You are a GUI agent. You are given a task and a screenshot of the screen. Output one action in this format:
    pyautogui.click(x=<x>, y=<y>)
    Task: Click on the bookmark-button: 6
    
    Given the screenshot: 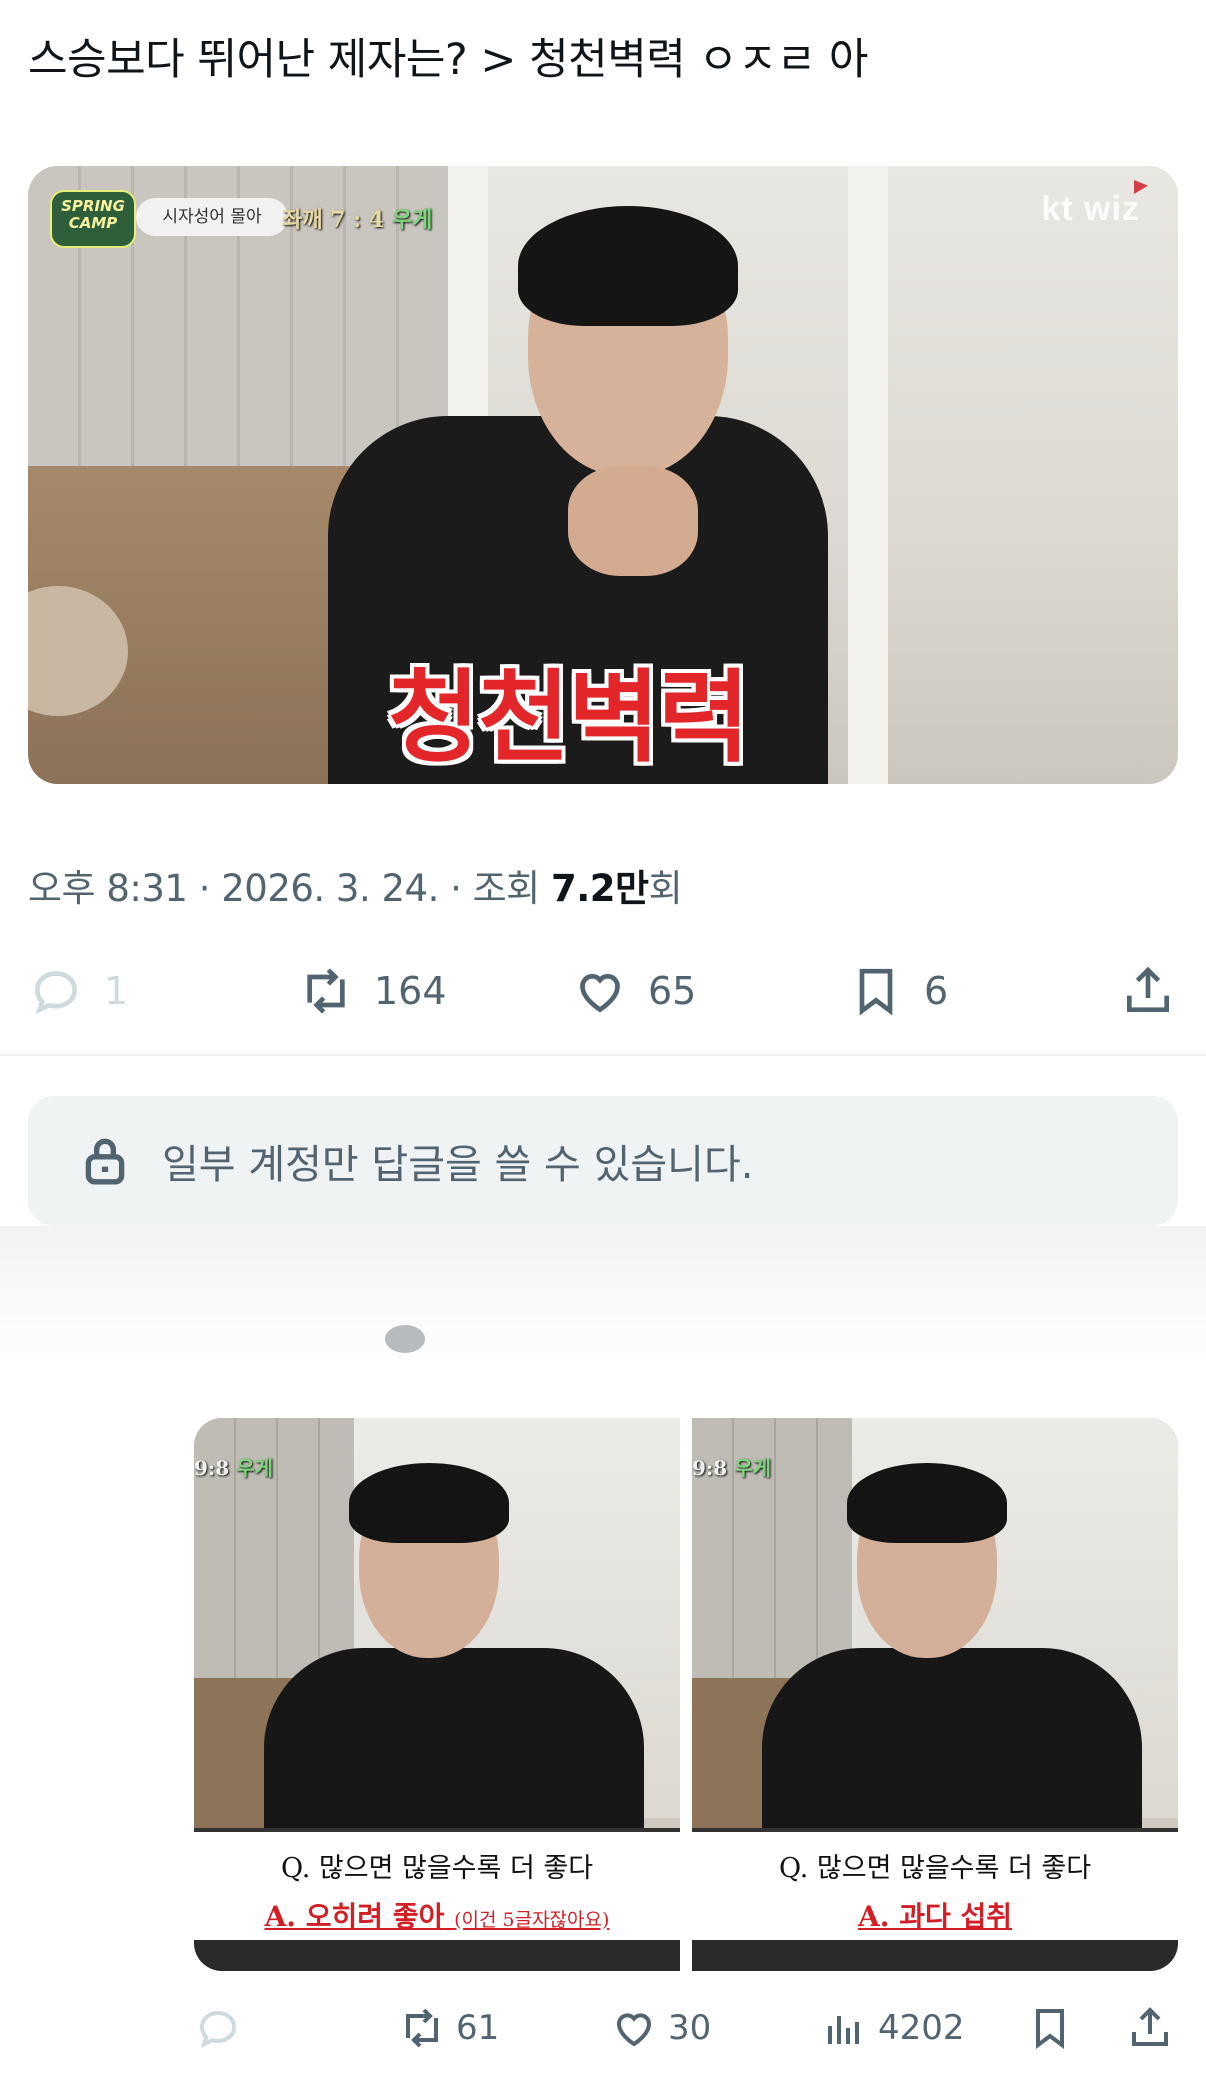 What is the action you would take?
    pyautogui.click(x=898, y=991)
    